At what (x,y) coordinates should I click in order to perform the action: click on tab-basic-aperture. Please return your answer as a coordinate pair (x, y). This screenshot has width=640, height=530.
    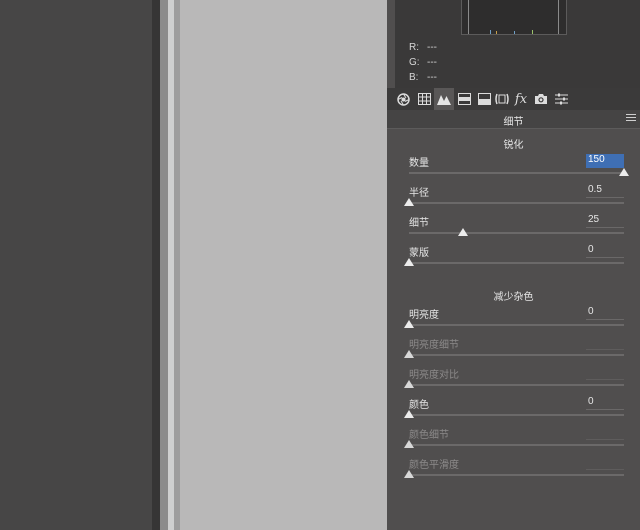
    Looking at the image, I should click on (403, 99).